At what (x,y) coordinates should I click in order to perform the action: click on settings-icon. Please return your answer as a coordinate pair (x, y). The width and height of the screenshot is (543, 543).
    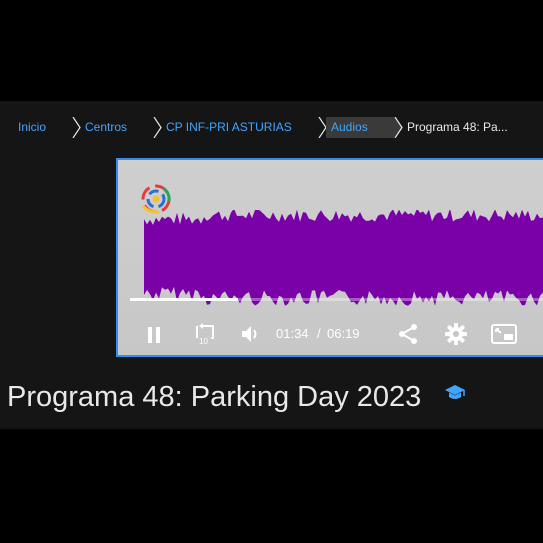
    Looking at the image, I should click on (456, 334).